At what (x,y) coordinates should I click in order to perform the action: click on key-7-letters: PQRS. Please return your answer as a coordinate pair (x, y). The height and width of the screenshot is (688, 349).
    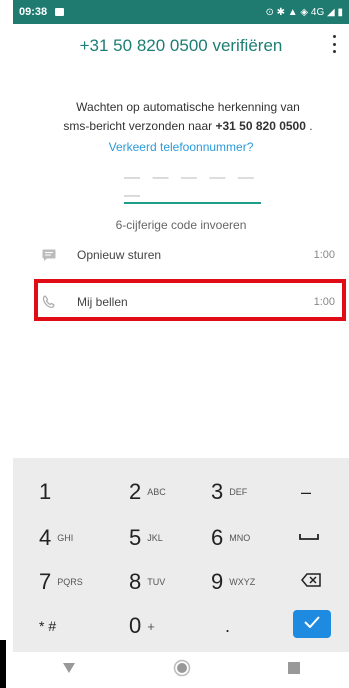
    Looking at the image, I should click on (70, 582).